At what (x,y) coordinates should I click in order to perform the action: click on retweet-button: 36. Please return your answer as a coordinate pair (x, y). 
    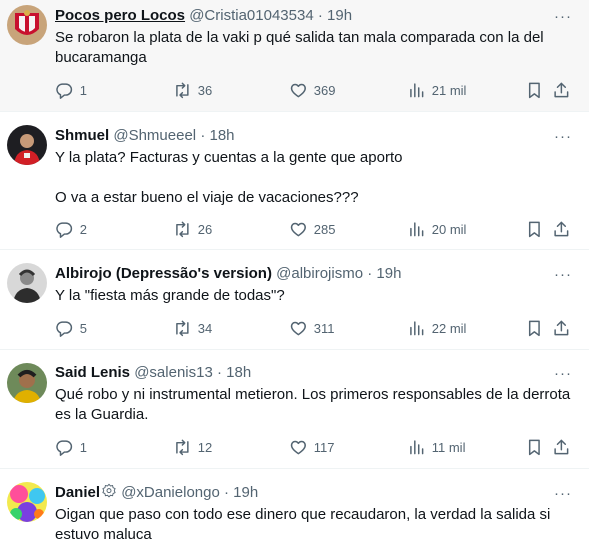
    Looking at the image, I should click on (192, 90).